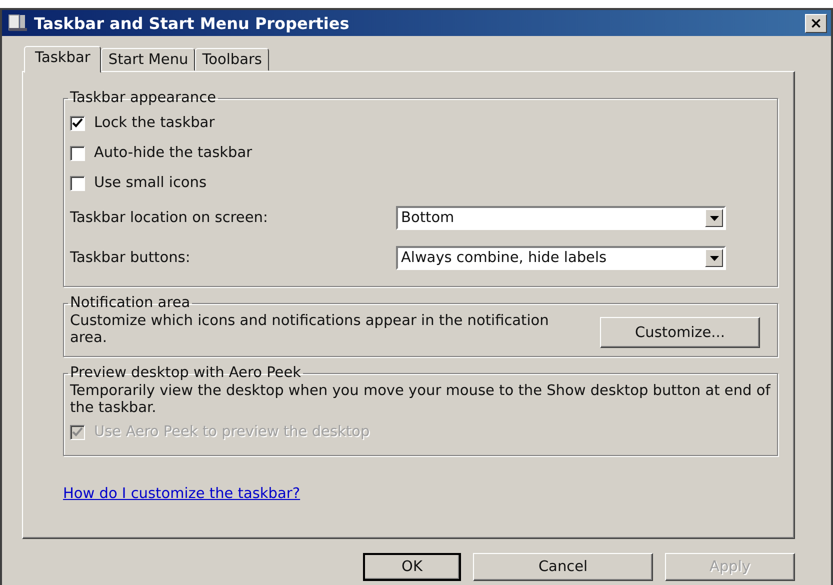 This screenshot has height=585, width=833. I want to click on description-text: Customize which icons and notifications appear in the notification area., so click(310, 330).